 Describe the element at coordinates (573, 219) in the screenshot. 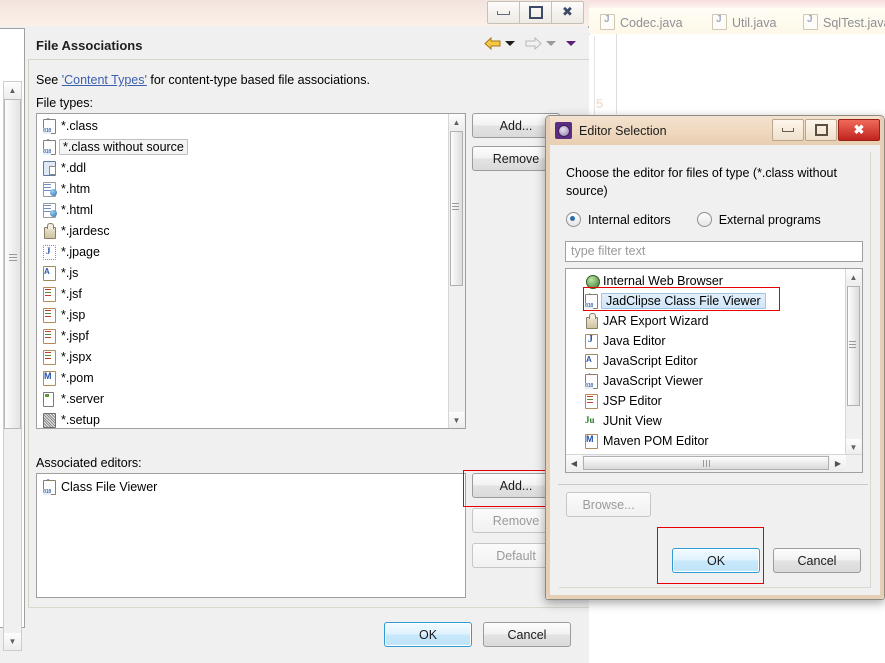

I see `internal-editors-radio` at that location.